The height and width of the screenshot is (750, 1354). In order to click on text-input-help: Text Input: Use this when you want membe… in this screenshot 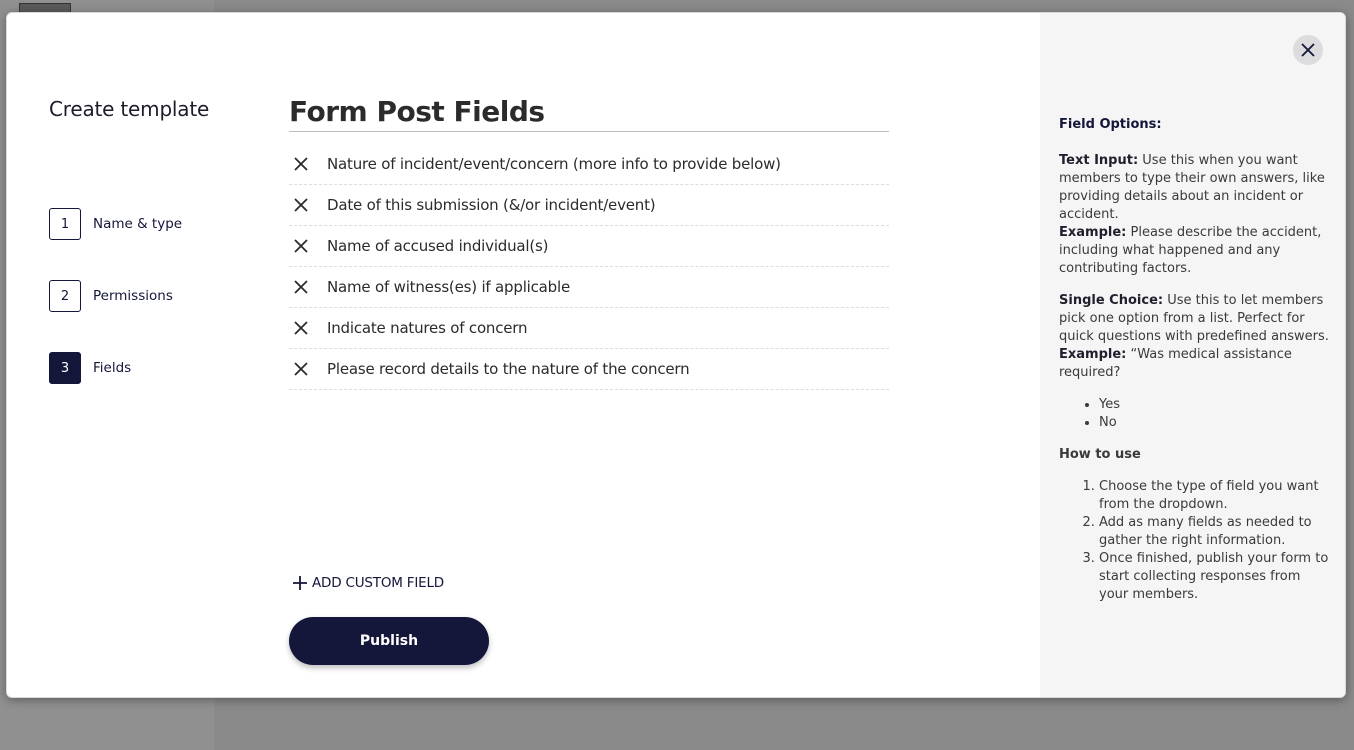, I will do `click(1194, 215)`.